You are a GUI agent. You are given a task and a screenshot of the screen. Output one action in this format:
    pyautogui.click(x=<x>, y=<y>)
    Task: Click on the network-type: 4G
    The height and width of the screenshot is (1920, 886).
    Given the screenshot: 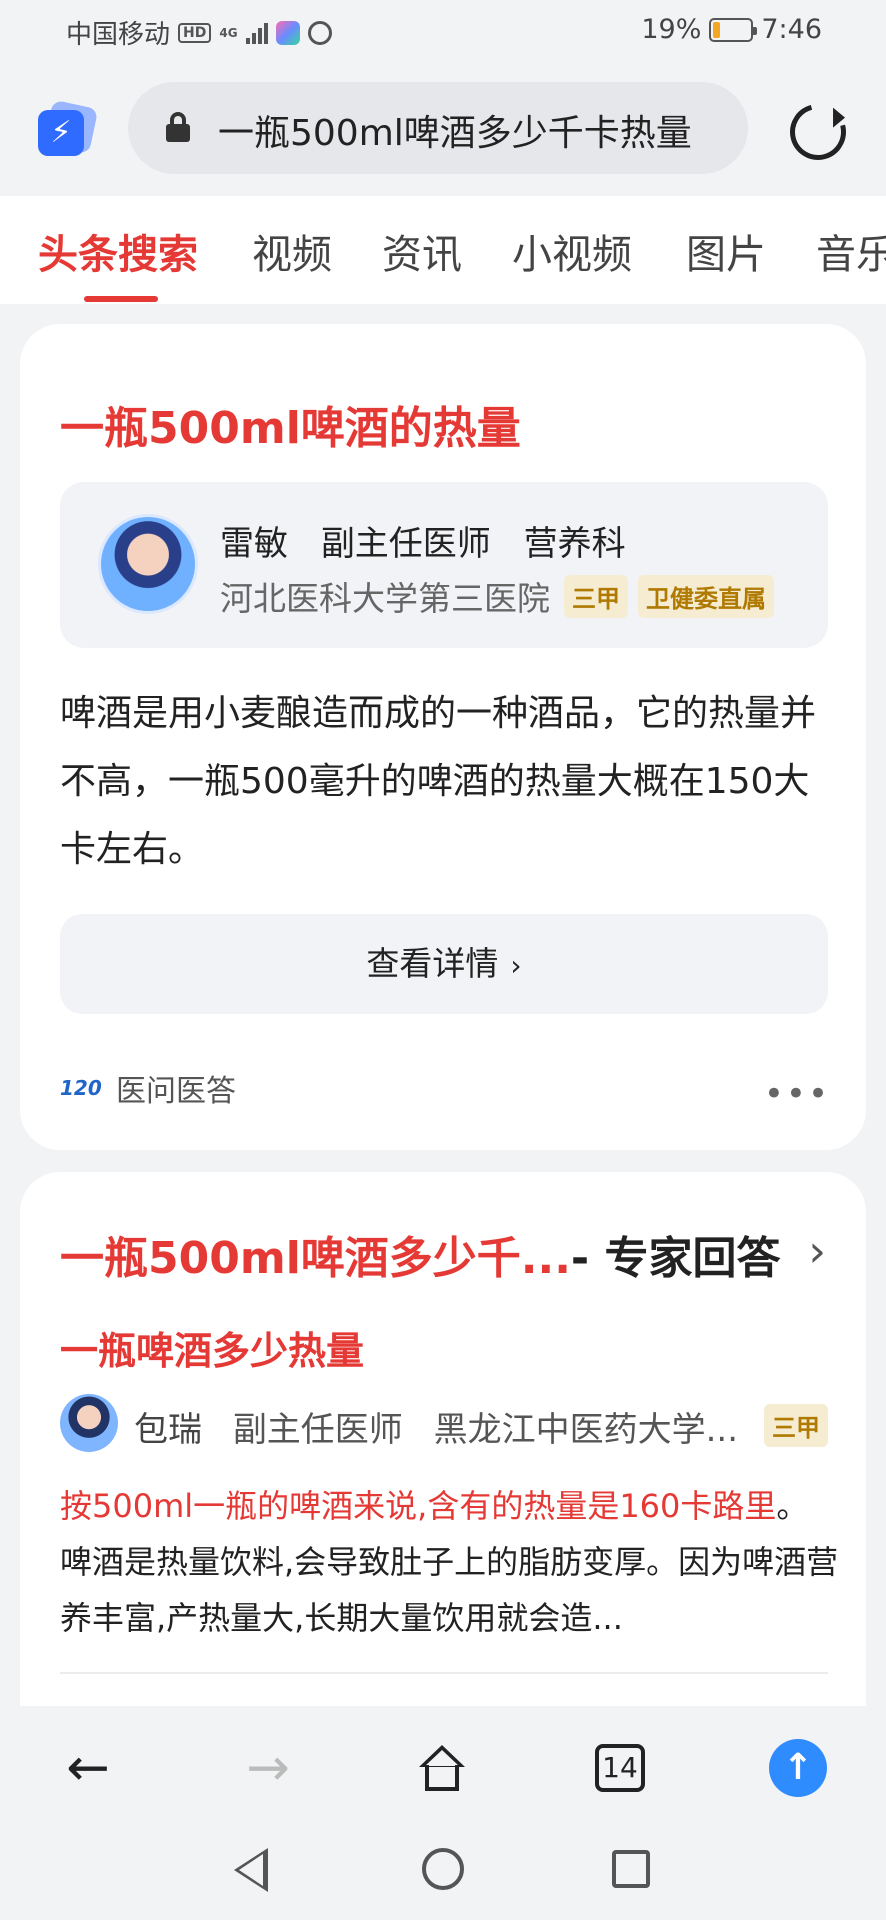 What is the action you would take?
    pyautogui.click(x=228, y=32)
    